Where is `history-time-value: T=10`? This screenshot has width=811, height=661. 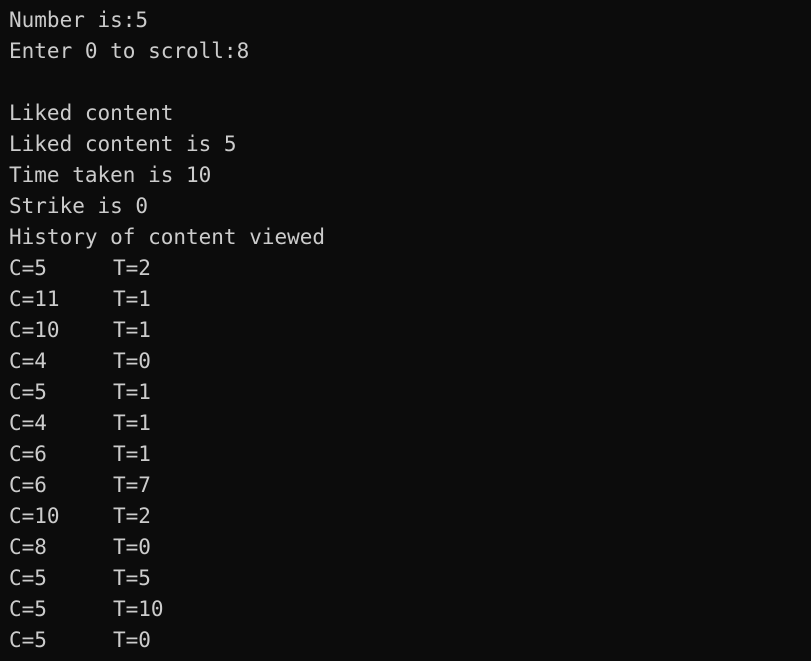
history-time-value: T=10 is located at coordinates (138, 609).